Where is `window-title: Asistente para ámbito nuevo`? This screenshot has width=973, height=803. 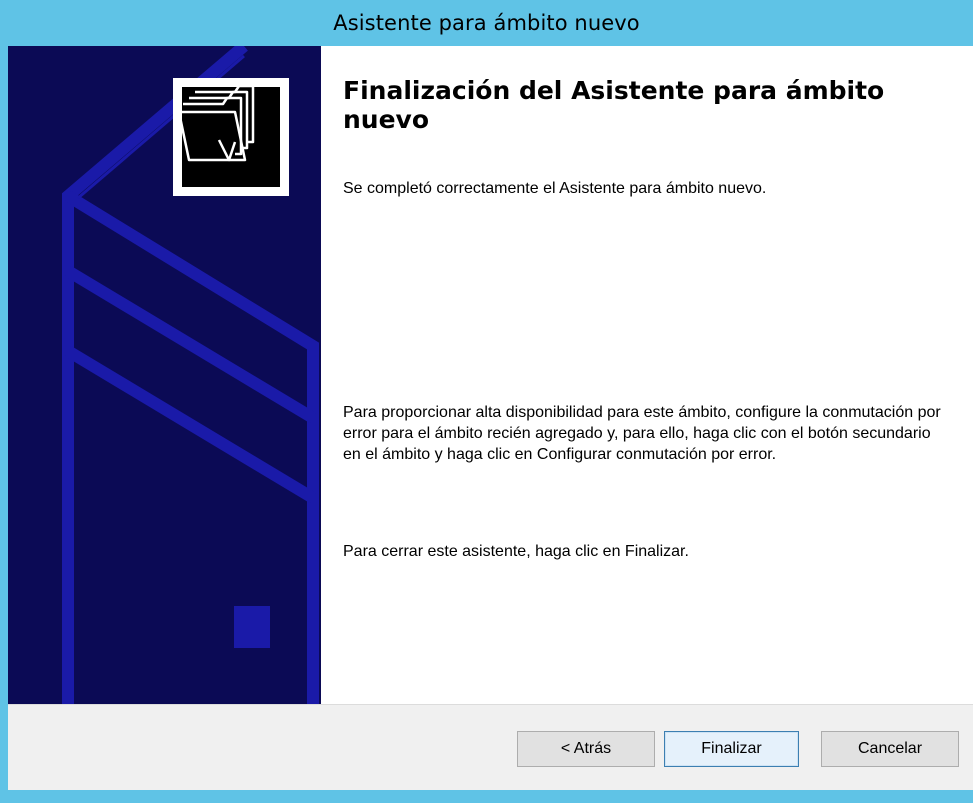
window-title: Asistente para ámbito nuevo is located at coordinates (486, 23).